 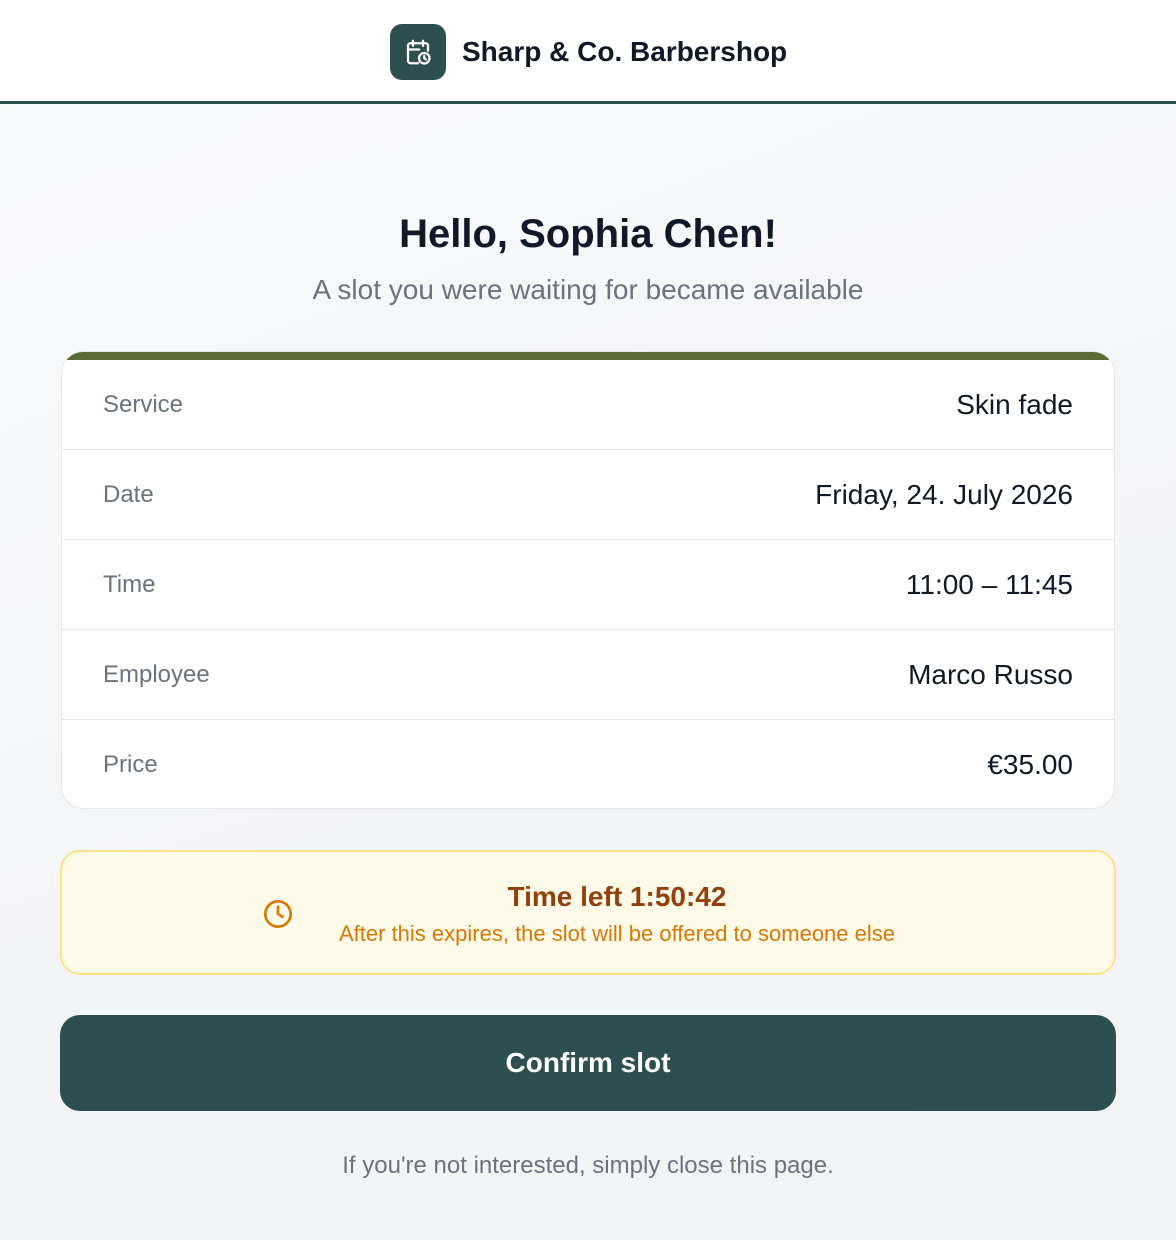 What do you see at coordinates (156, 674) in the screenshot?
I see `detail-label: Employee` at bounding box center [156, 674].